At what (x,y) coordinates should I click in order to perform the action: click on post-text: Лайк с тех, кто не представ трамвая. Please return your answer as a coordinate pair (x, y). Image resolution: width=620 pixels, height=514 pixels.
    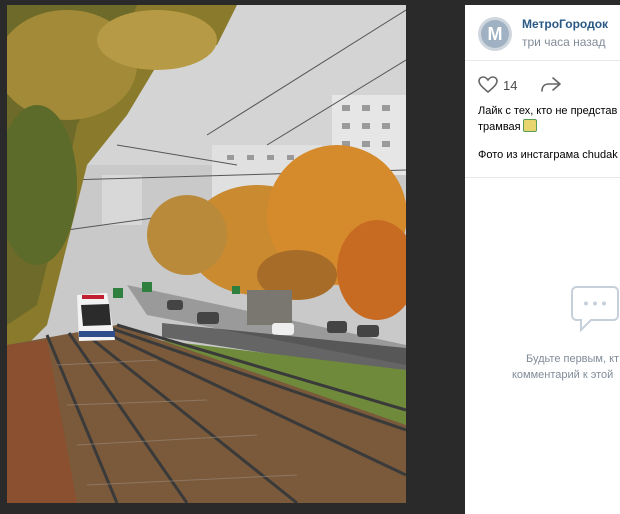
    Looking at the image, I should click on (549, 119).